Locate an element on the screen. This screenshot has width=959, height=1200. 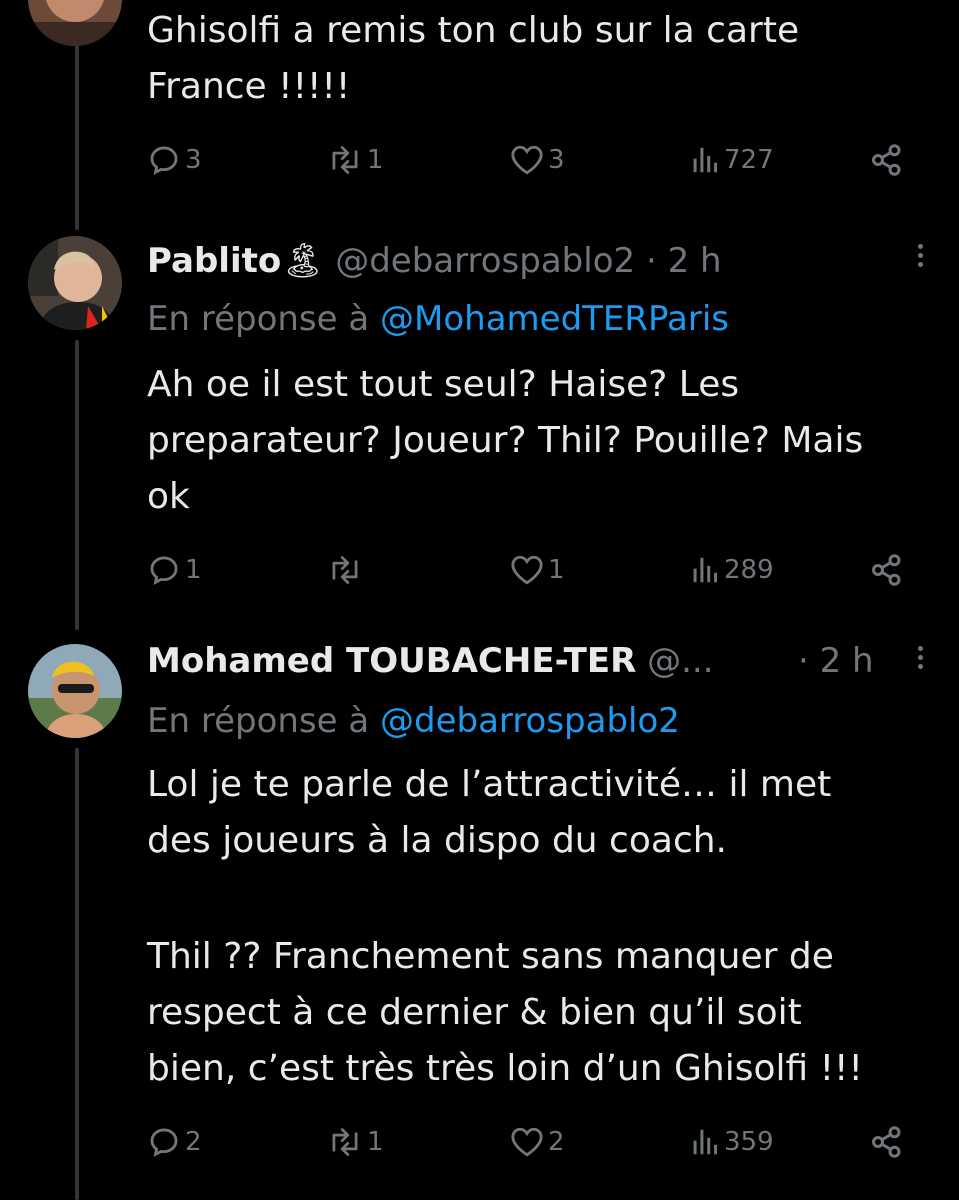
tweet-text-line: ok is located at coordinates (168, 496).